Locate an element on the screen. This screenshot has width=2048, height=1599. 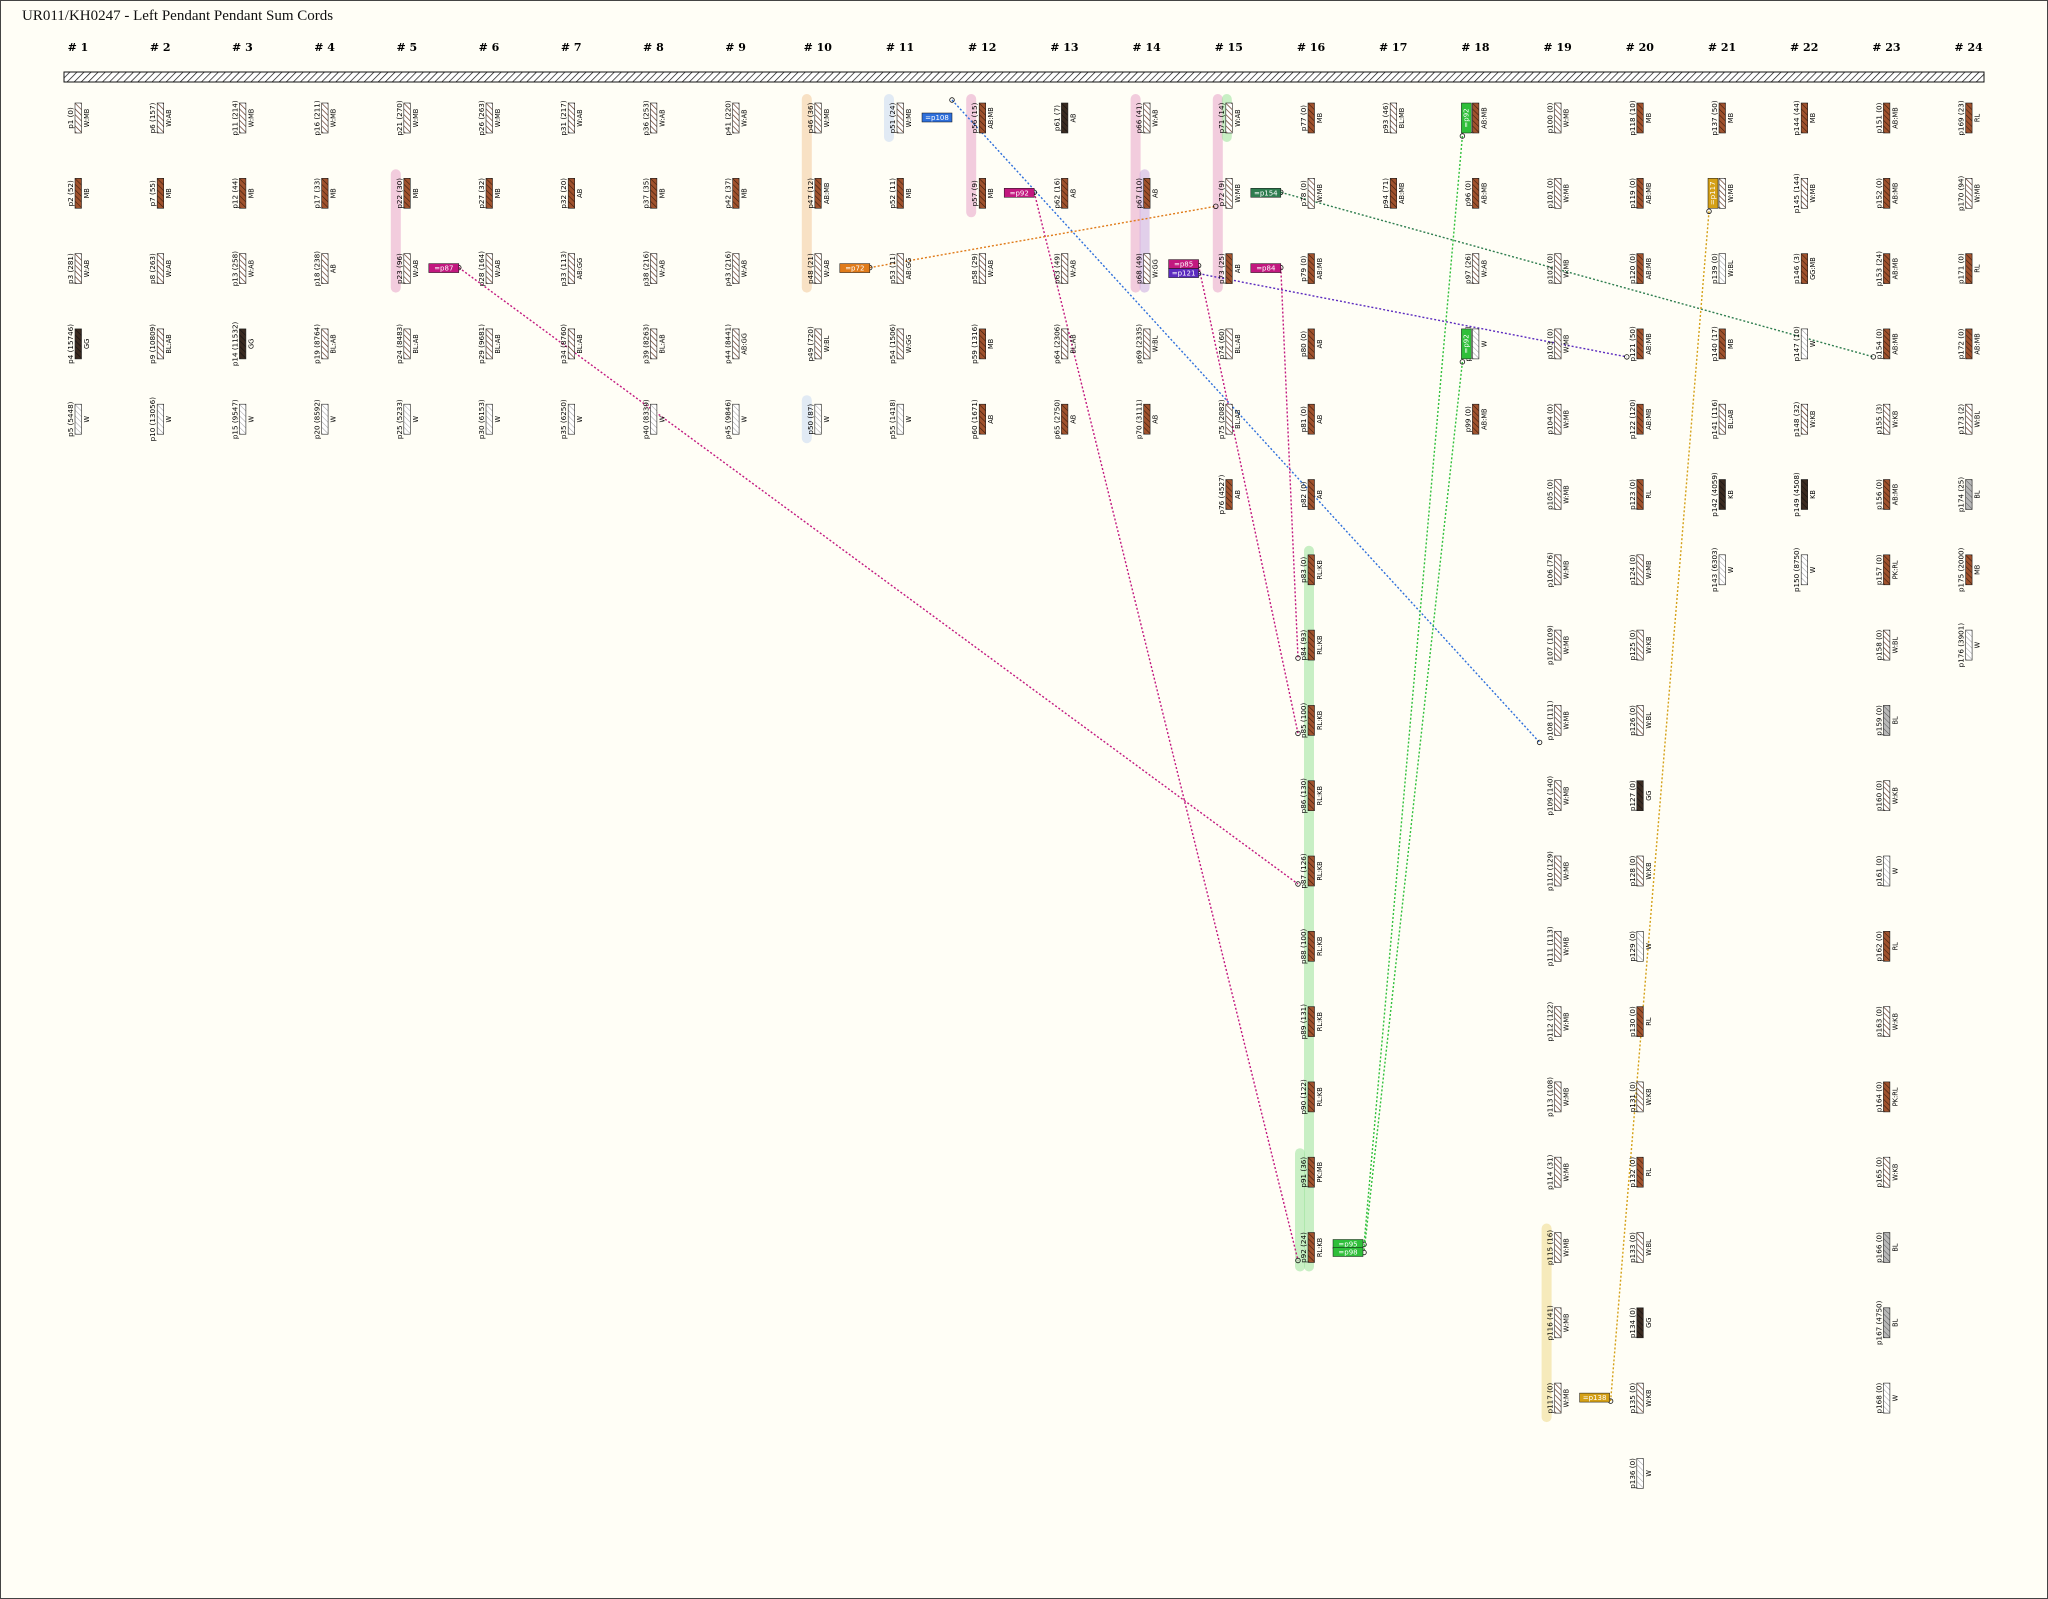
cord-id-label: p129 (0) is located at coordinates (1632, 946).